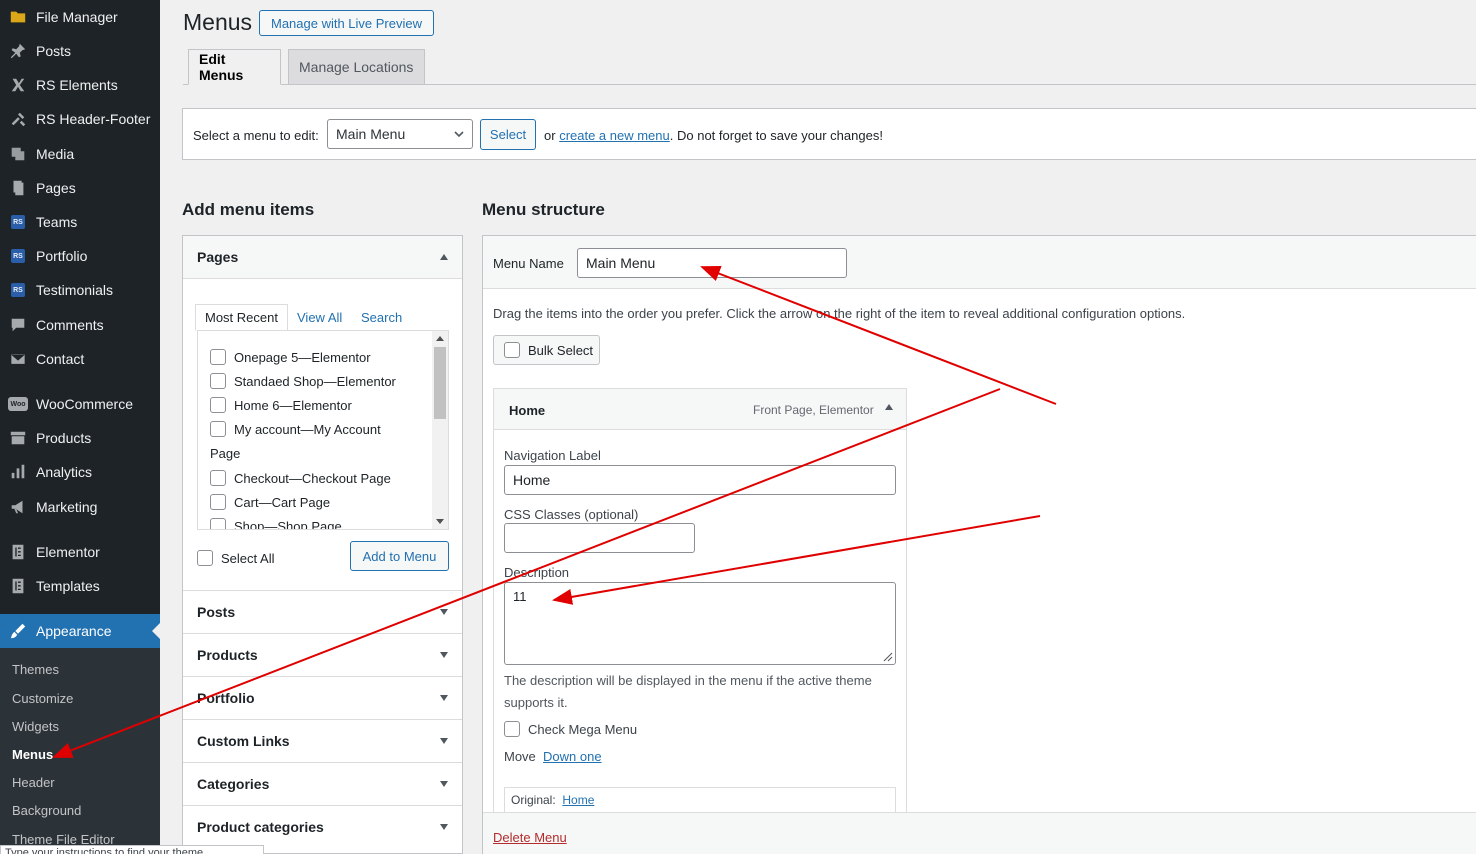  Describe the element at coordinates (80, 290) in the screenshot. I see `sidebar-item-testimonials: RS Testimonials` at that location.